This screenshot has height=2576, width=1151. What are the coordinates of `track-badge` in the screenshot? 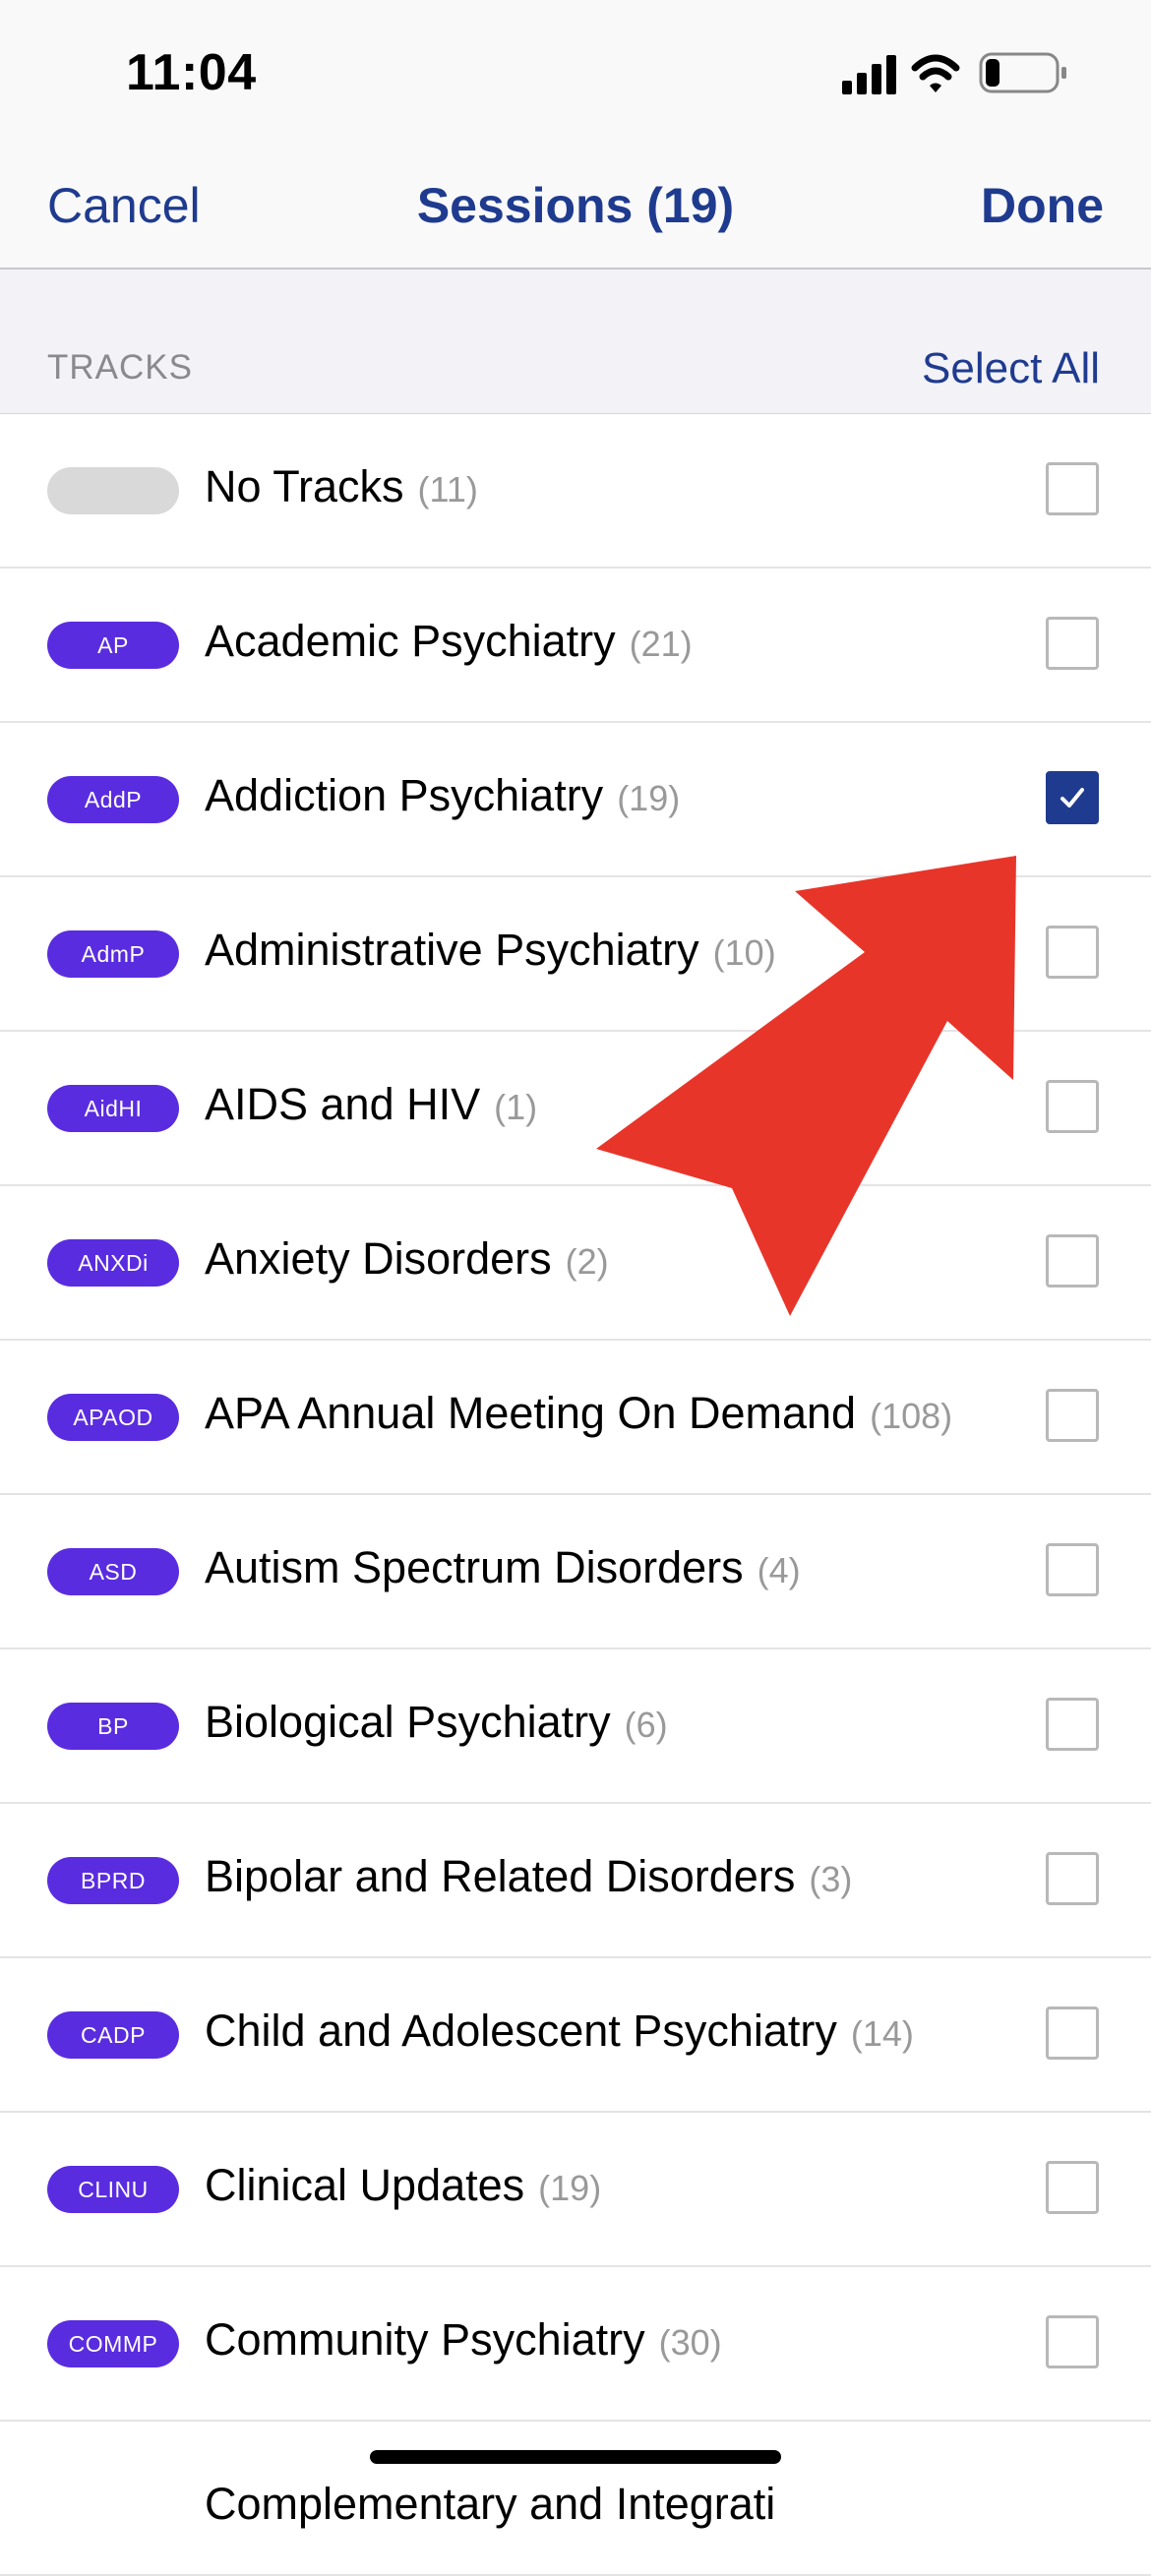 It's located at (113, 490).